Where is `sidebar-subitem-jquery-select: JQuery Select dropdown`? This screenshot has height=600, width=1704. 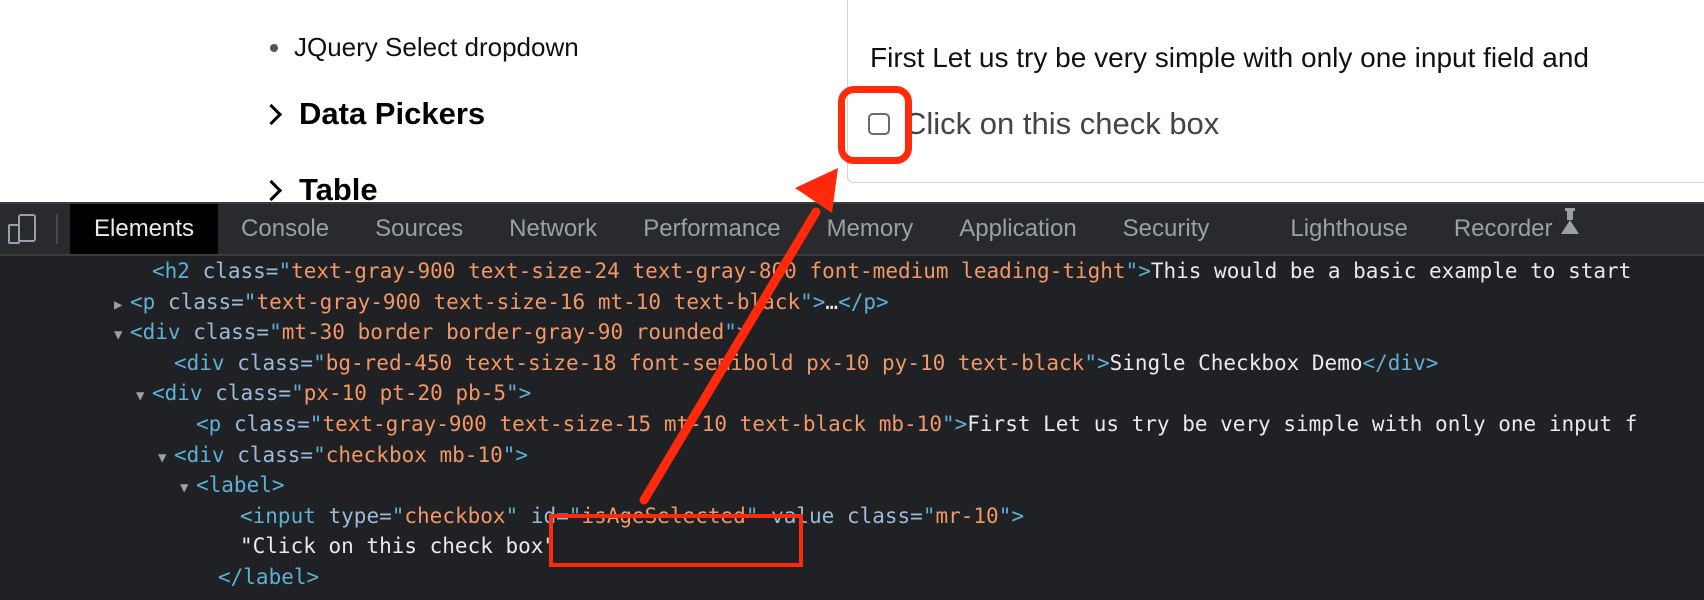 sidebar-subitem-jquery-select: JQuery Select dropdown is located at coordinates (424, 47).